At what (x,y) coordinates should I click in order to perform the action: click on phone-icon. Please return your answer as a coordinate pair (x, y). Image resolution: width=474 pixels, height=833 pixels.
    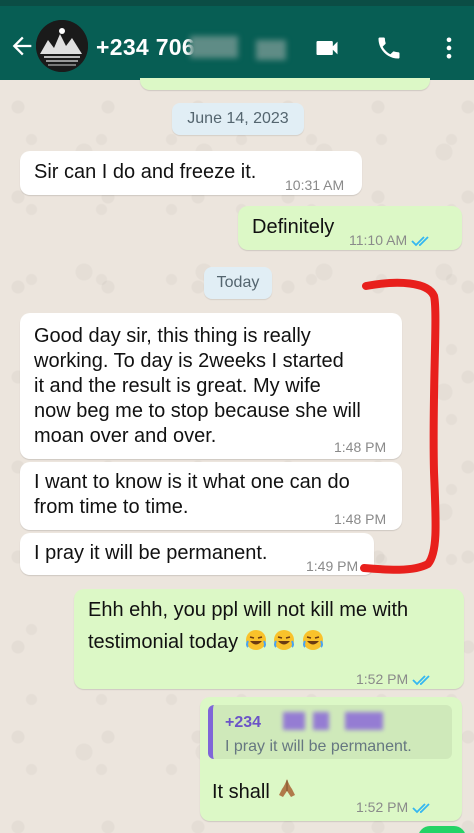
    Looking at the image, I should click on (389, 48).